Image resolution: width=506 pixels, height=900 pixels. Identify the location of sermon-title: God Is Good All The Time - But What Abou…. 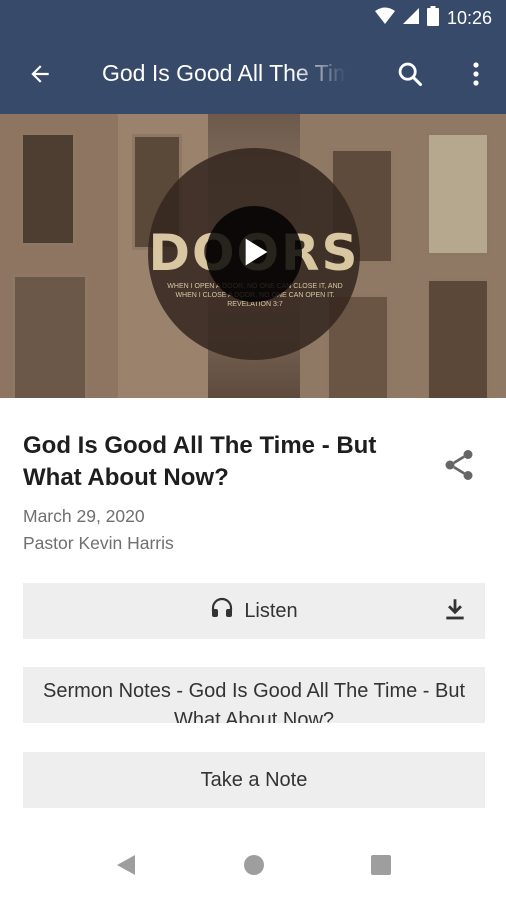
(200, 461).